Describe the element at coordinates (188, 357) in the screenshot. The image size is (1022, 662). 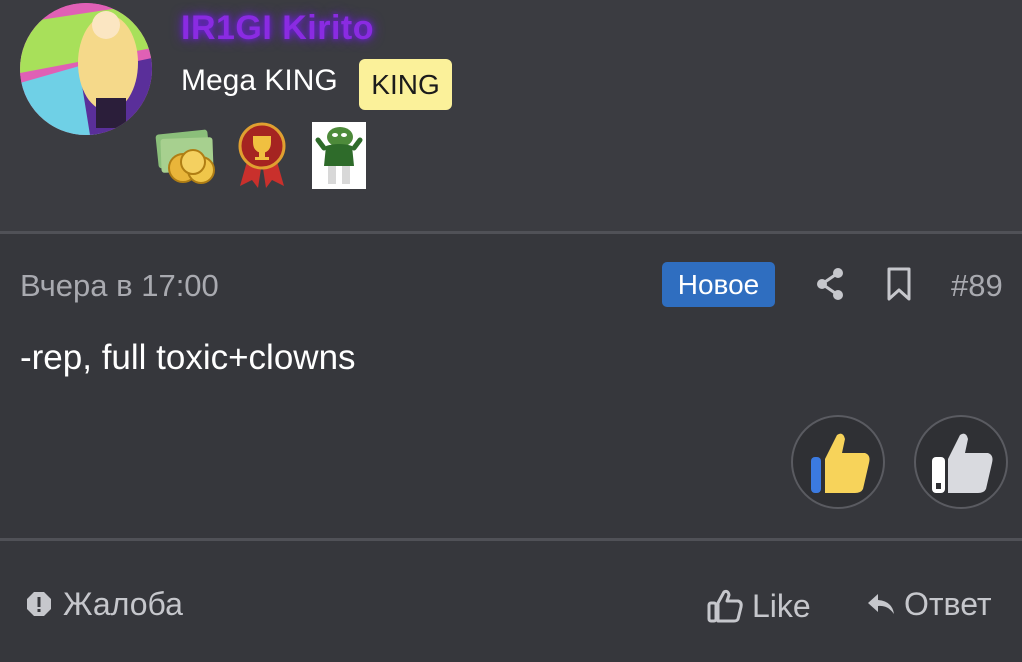
I see `post-body: -rep, full toxic+clowns` at that location.